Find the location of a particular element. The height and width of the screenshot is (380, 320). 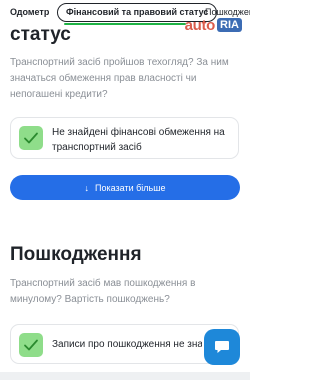

tab-progress-indicator is located at coordinates (125, 24).